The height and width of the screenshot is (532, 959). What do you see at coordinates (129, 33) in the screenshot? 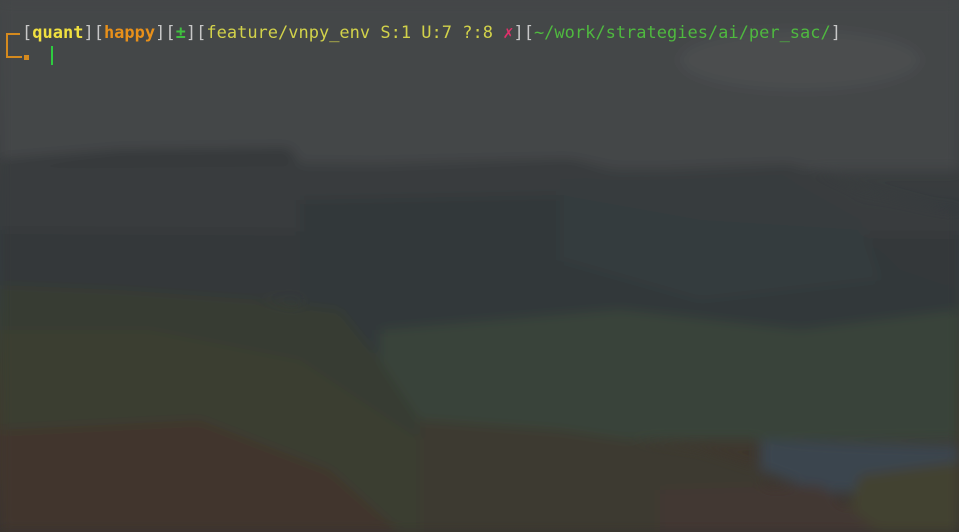
I see `prompt-mood: happy` at bounding box center [129, 33].